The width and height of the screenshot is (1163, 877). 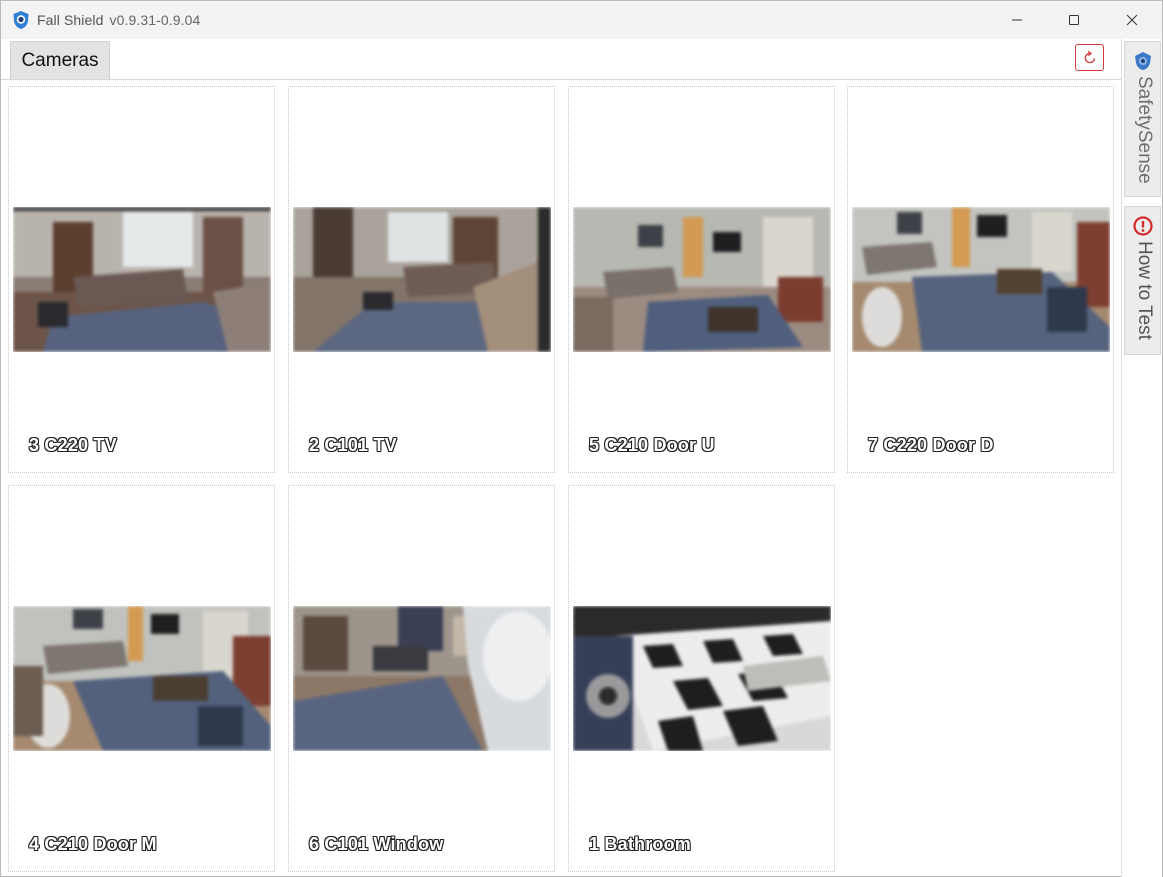 I want to click on alert-icon, so click(x=1143, y=226).